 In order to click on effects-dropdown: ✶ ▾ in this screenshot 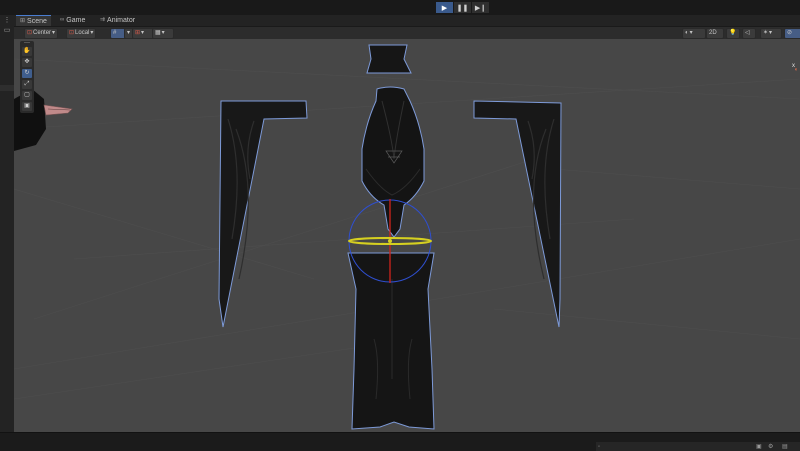, I will do `click(771, 33)`.